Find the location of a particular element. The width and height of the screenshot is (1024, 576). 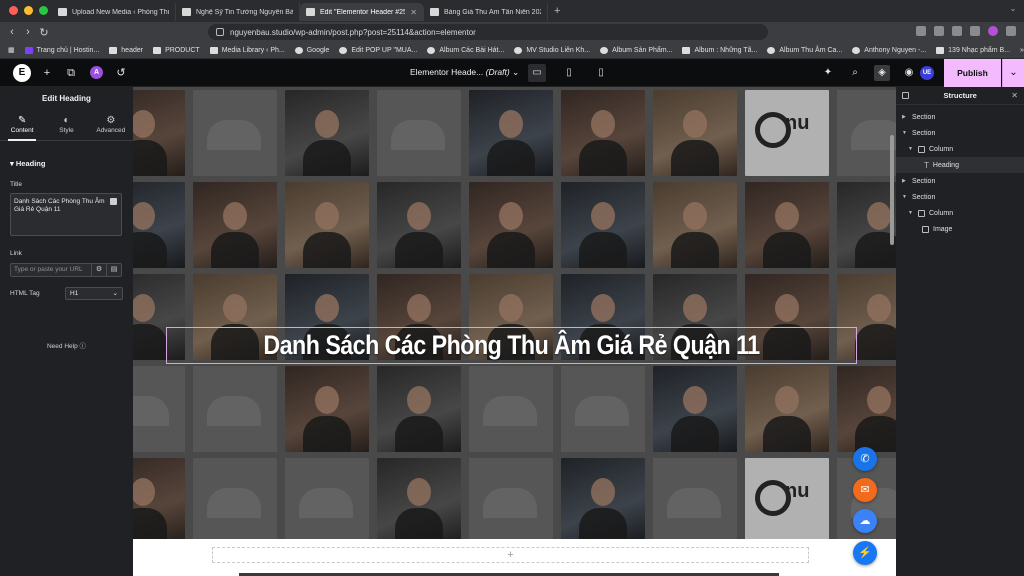

desktop-view-icon: ▭ is located at coordinates (537, 73).